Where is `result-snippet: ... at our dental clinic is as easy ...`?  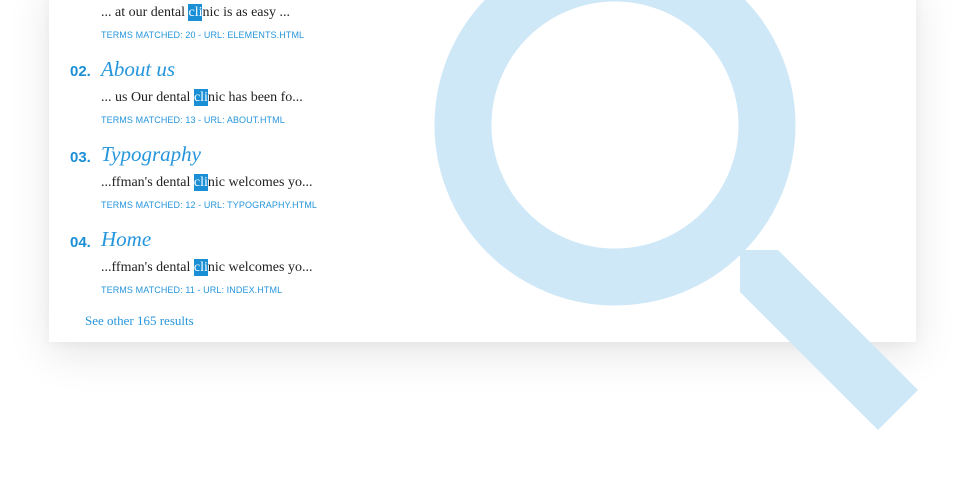 result-snippet: ... at our dental clinic is as easy ... is located at coordinates (195, 12).